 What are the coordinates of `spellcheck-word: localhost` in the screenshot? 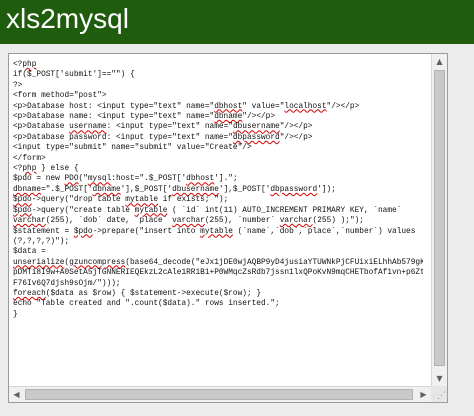 It's located at (305, 106).